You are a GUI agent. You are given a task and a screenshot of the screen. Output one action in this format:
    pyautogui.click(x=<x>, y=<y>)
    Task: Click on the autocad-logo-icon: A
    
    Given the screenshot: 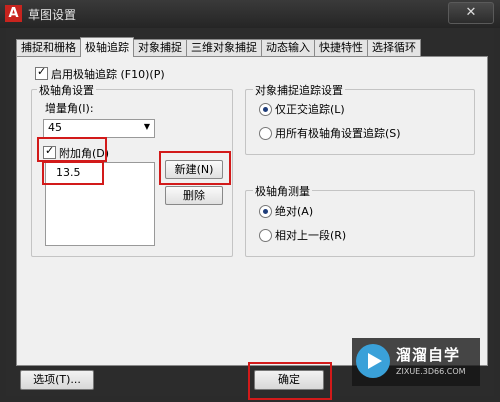 What is the action you would take?
    pyautogui.click(x=13, y=13)
    